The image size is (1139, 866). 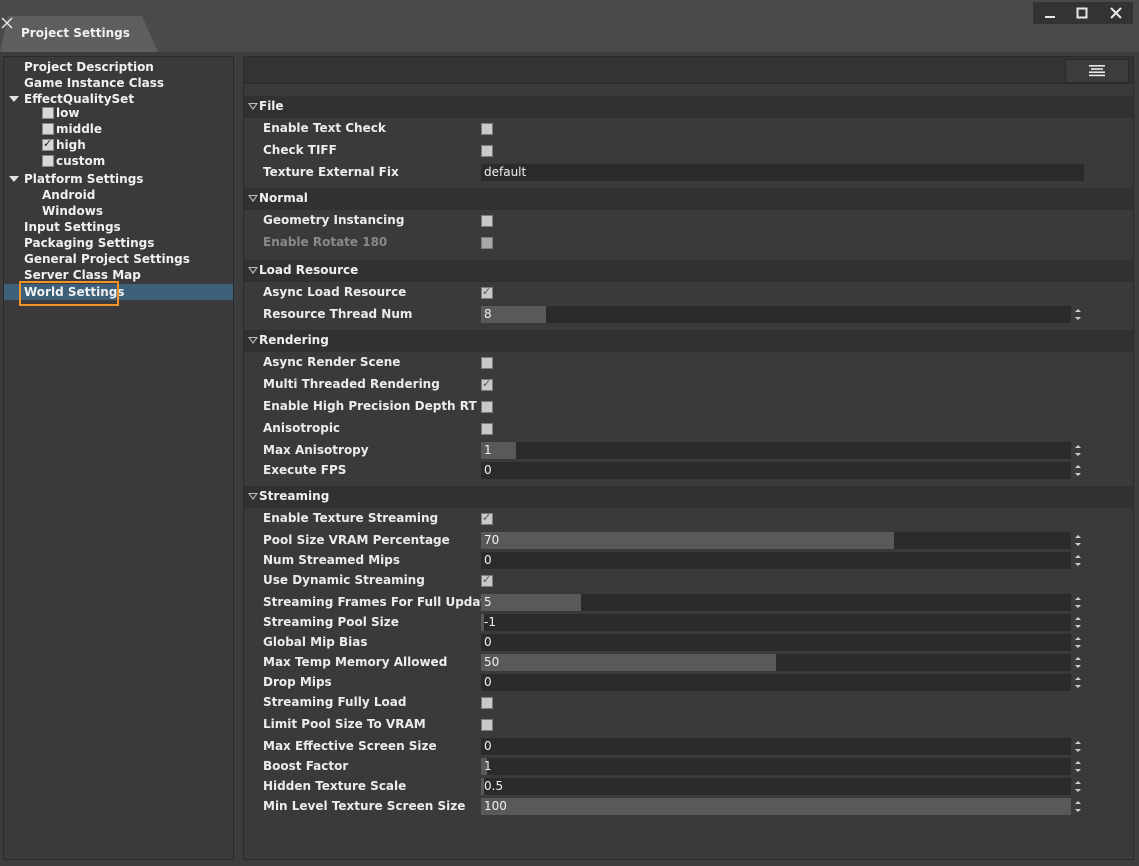 I want to click on section-title: File, so click(x=271, y=106).